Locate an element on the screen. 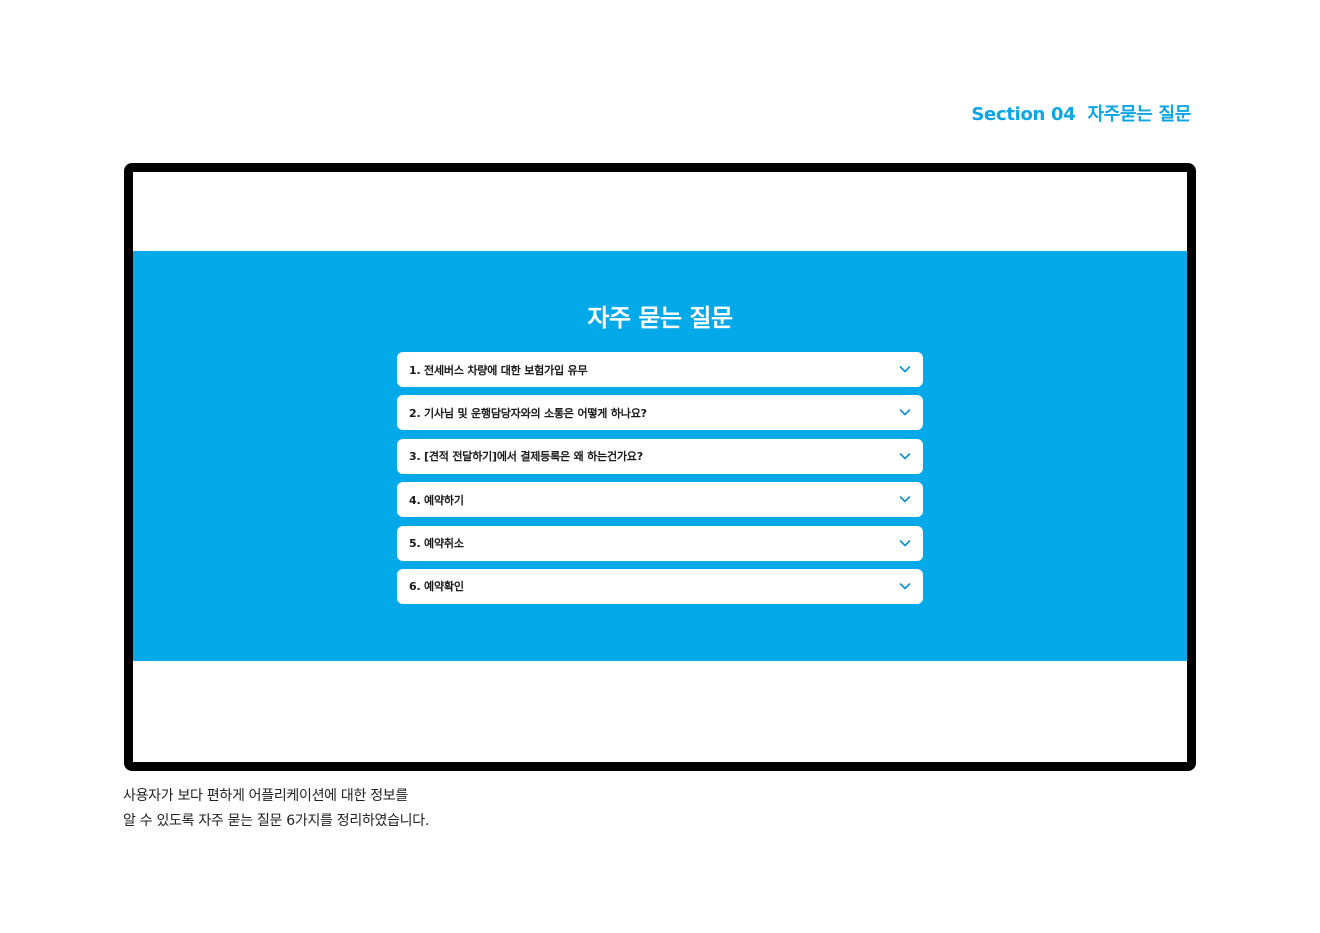 The image size is (1320, 933). section-title: 자주묻는 질문 is located at coordinates (1139, 114).